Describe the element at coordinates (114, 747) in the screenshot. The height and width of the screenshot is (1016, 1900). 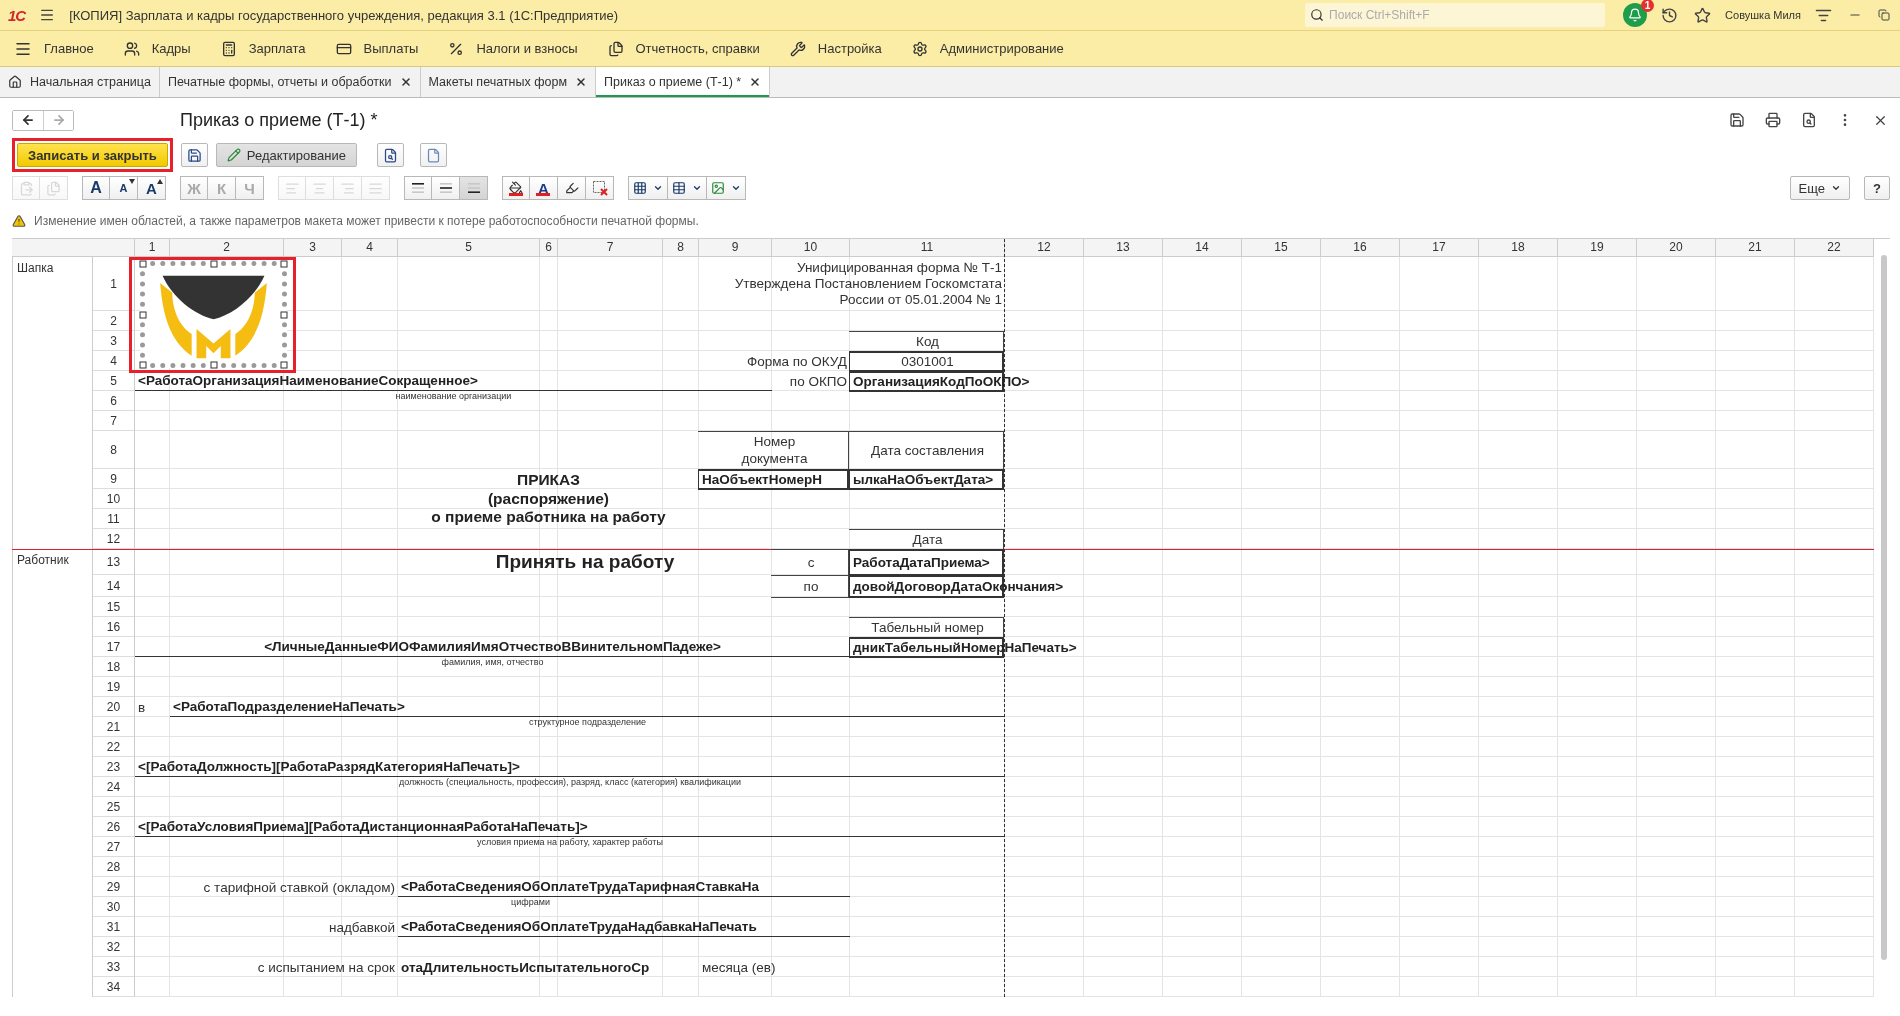
I see `row-number: 22` at that location.